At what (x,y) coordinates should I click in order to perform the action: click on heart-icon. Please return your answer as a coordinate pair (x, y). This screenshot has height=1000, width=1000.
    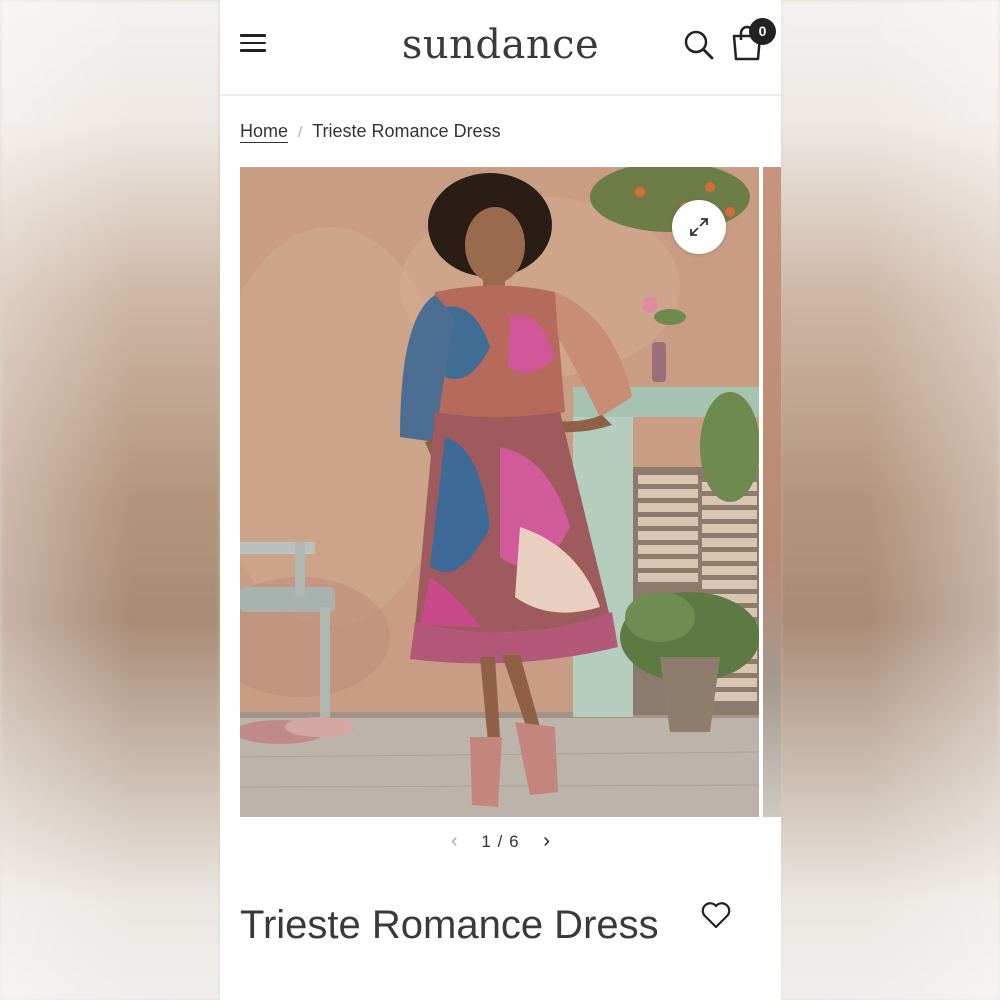
    Looking at the image, I should click on (716, 915).